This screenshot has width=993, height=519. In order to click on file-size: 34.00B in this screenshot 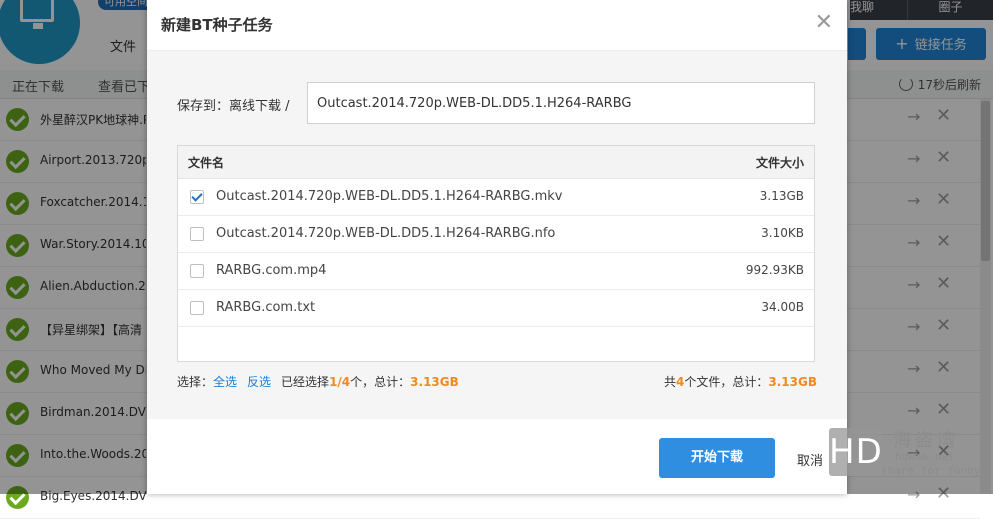, I will do `click(782, 307)`.